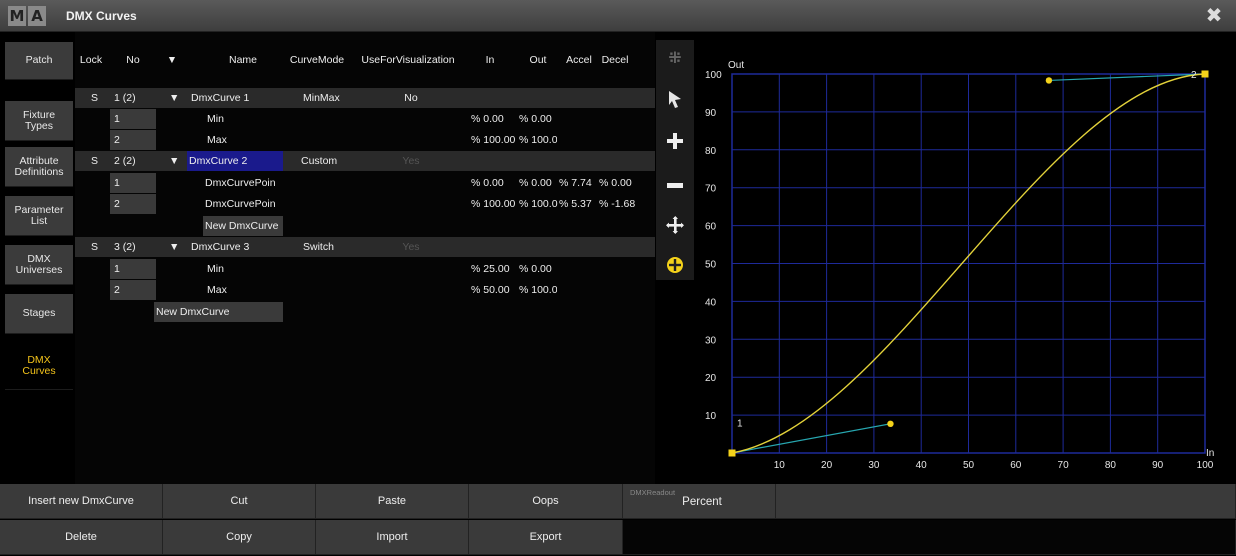 This screenshot has width=1236, height=556. I want to click on x-tick-label: 50, so click(969, 465).